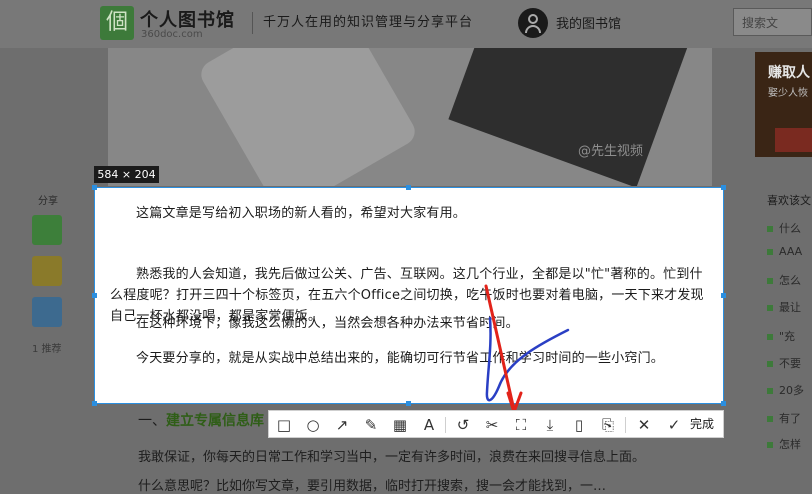 This screenshot has width=812, height=494. I want to click on arrow-icon: ↗, so click(342, 425).